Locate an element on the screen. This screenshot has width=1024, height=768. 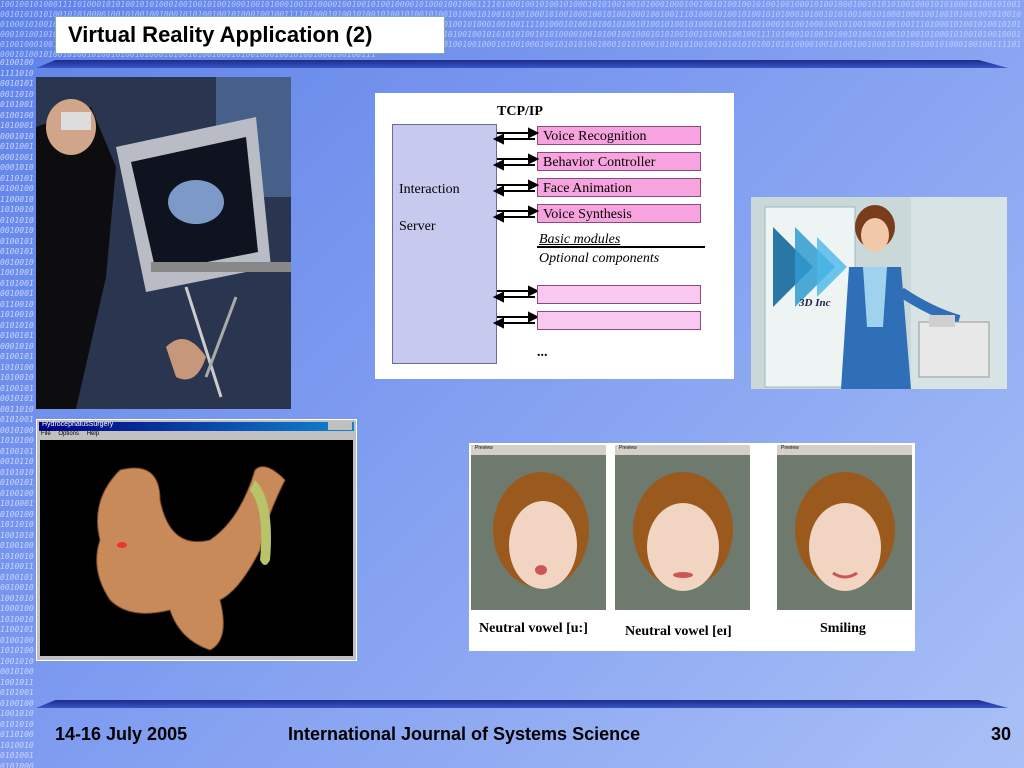
surgery-app-window: HydrocephalusSurgery File Options Help is located at coordinates (196, 540).